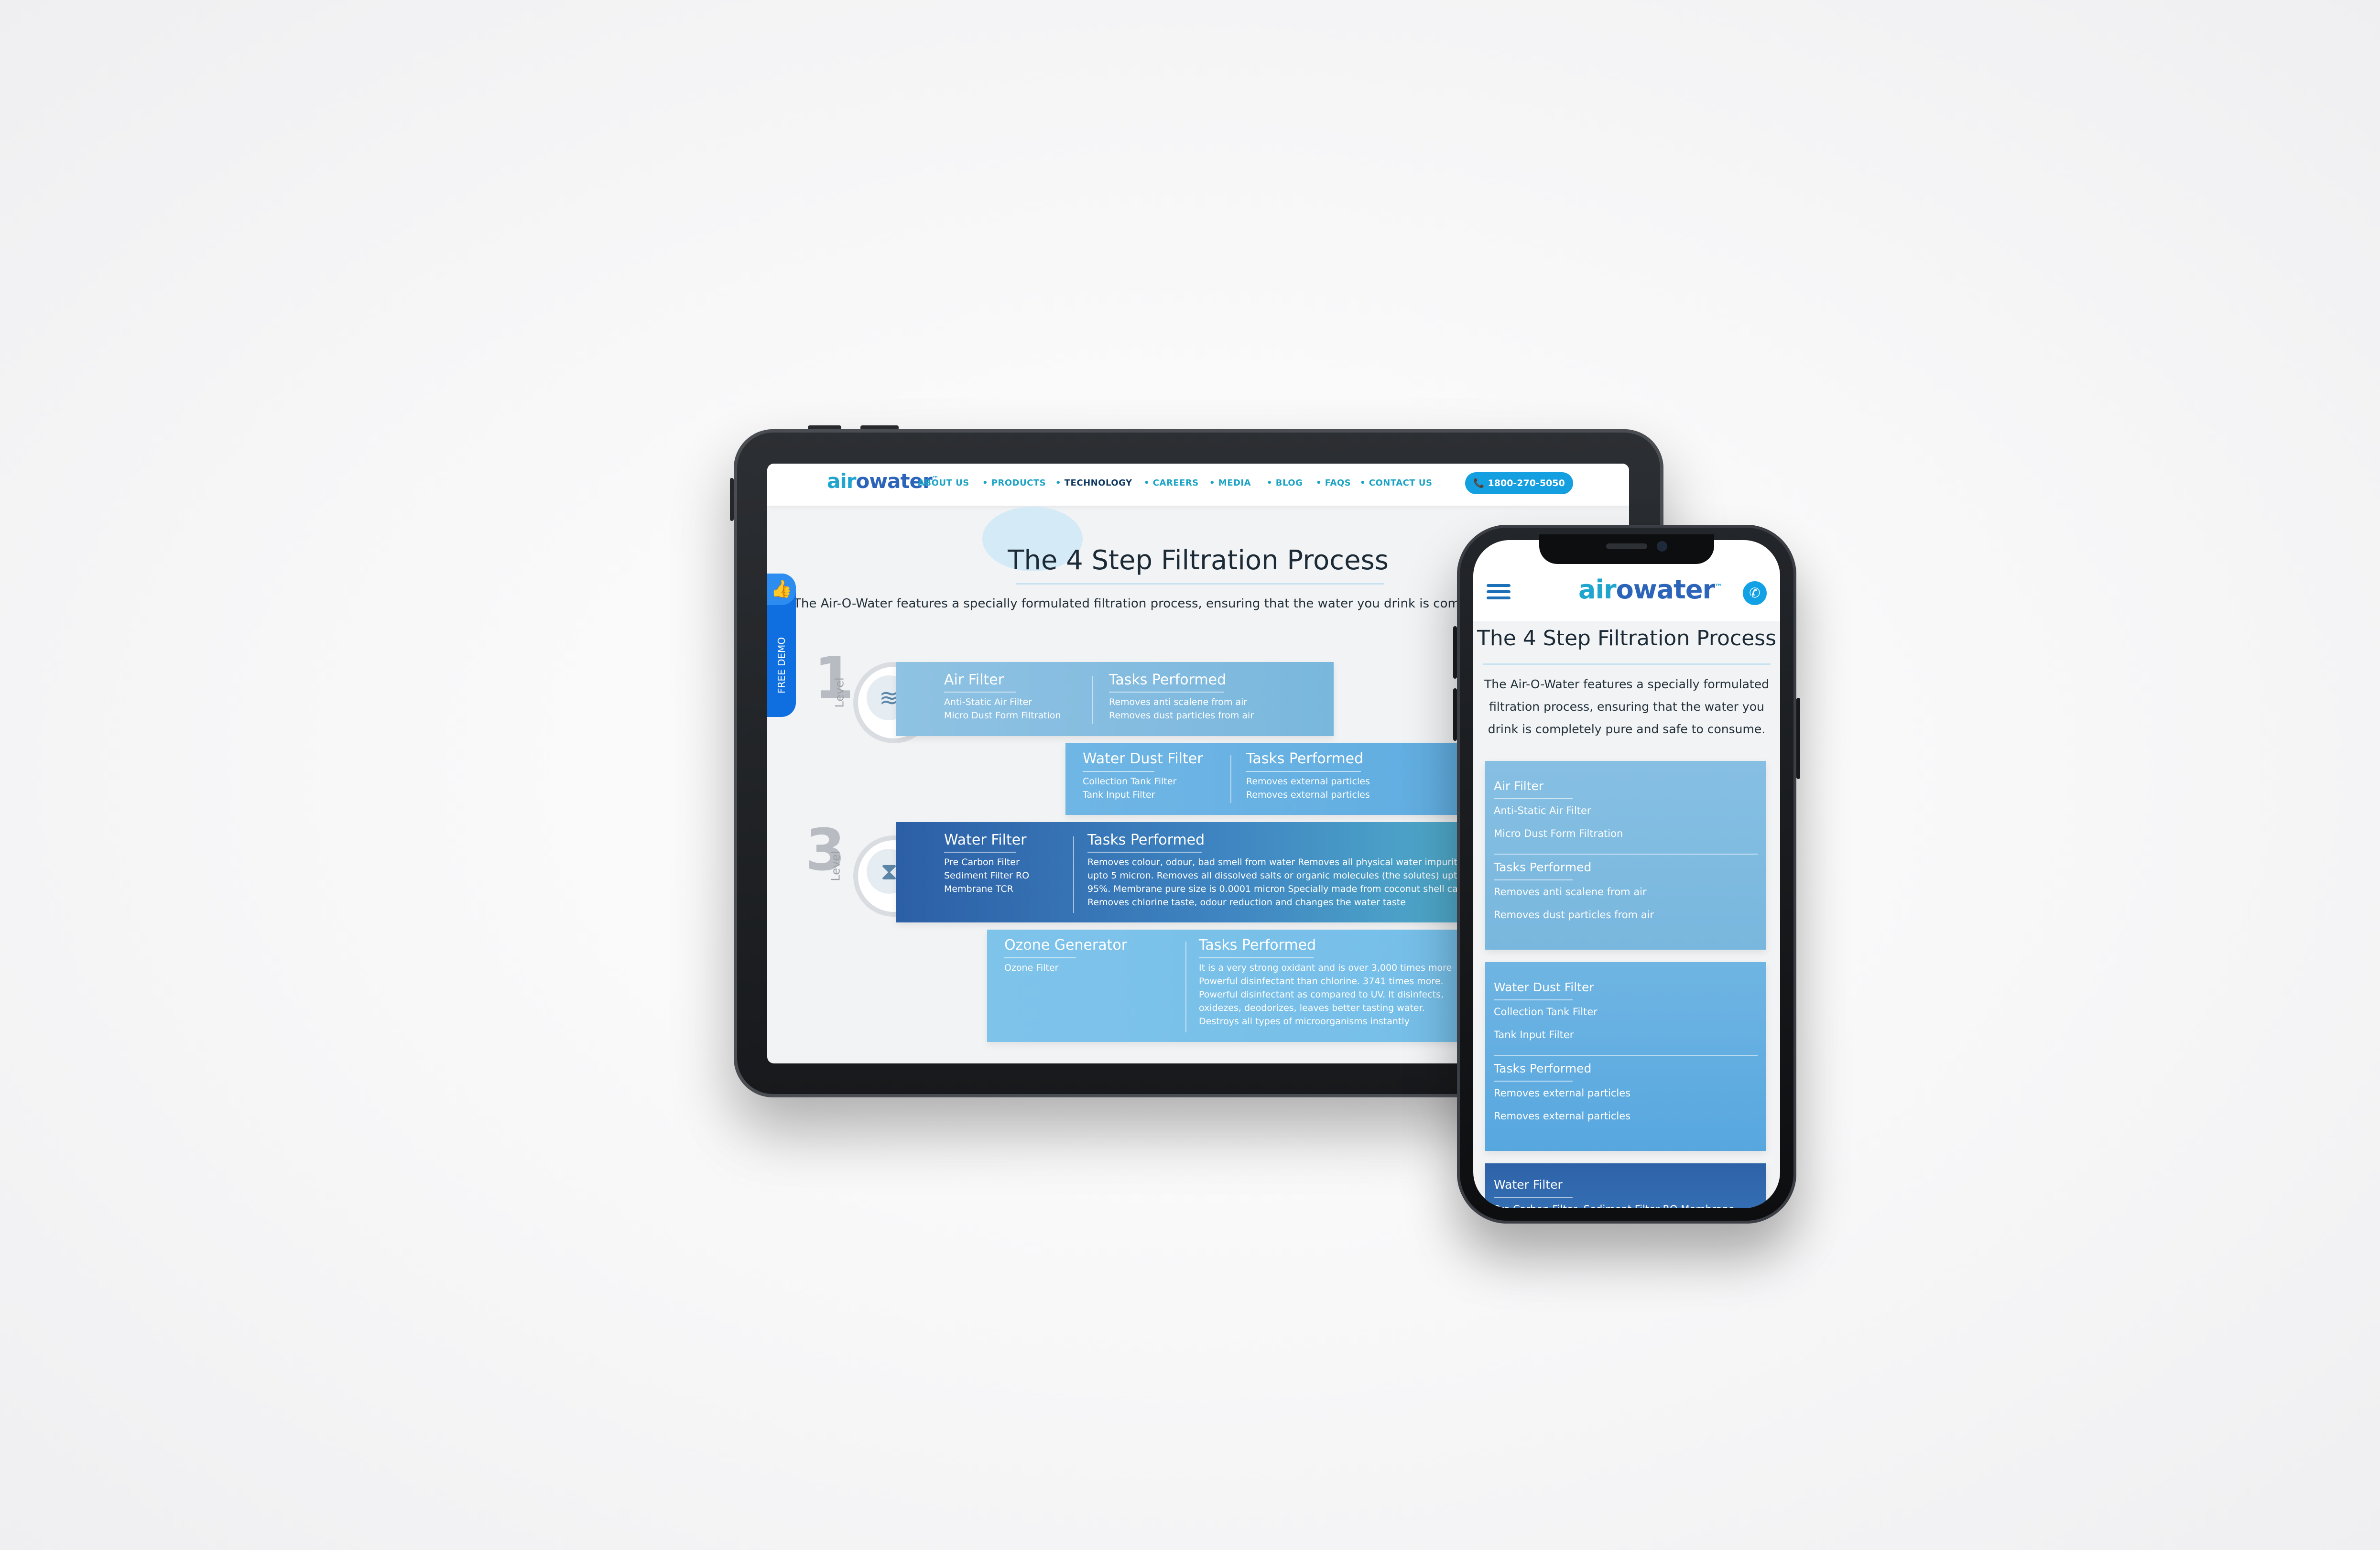 This screenshot has width=2380, height=1550. I want to click on phone-camera, so click(1662, 547).